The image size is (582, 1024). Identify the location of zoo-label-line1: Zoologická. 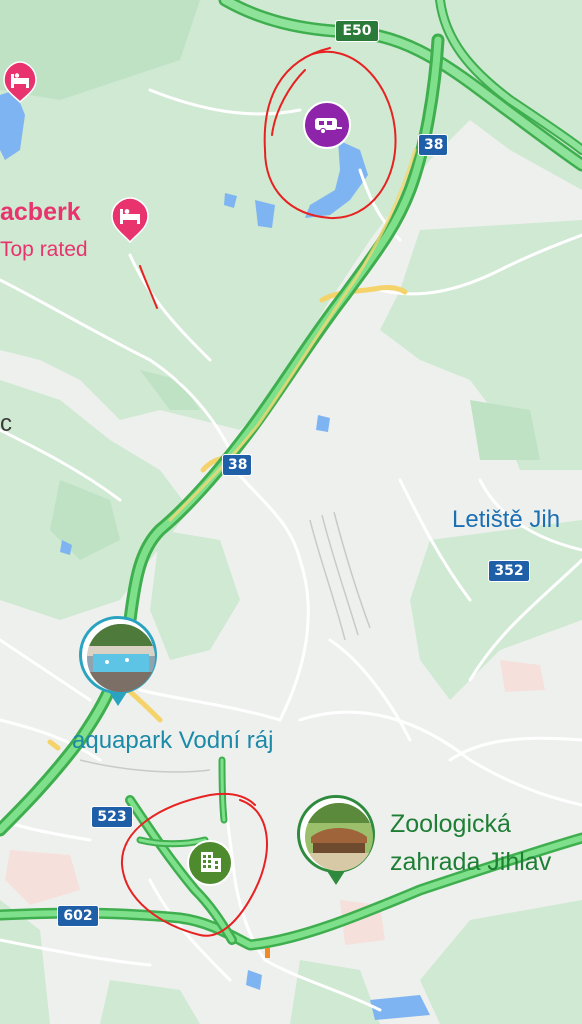
(450, 824).